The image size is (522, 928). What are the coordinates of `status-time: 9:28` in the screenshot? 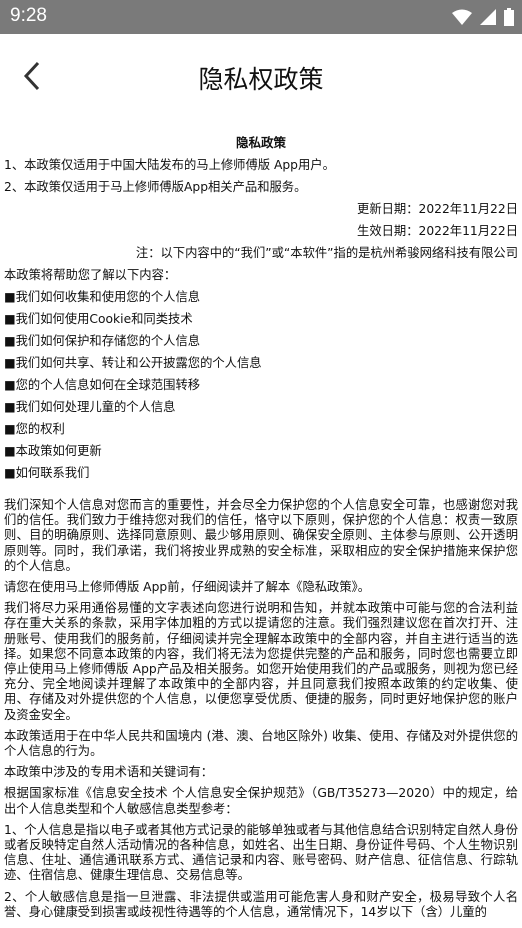 It's located at (28, 15).